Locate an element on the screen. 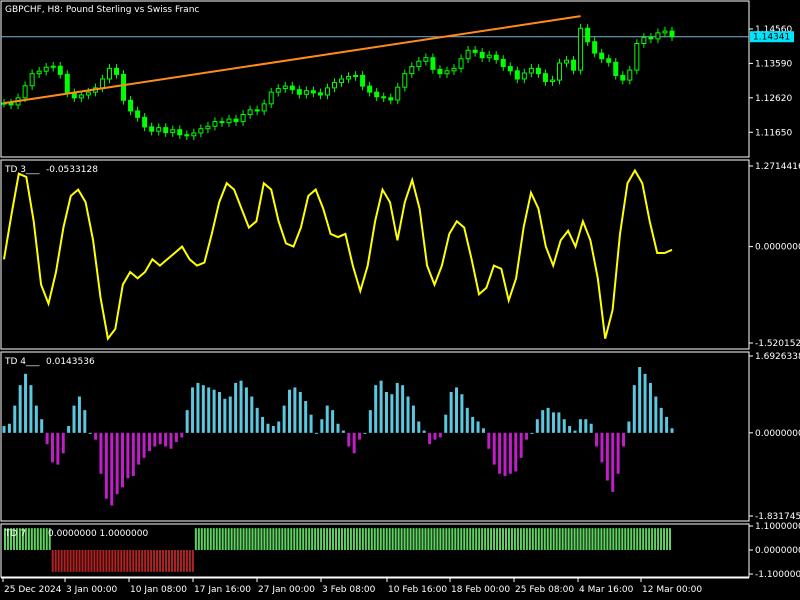 The height and width of the screenshot is (600, 800). 3-tick-label: 1.1000000 is located at coordinates (777, 527).